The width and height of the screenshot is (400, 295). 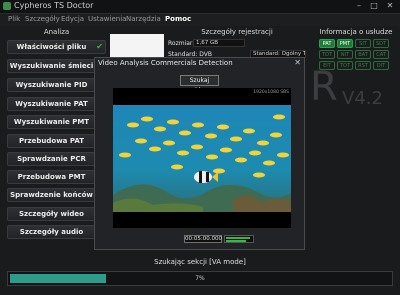 What do you see at coordinates (203, 239) in the screenshot?
I see `timecode-display: 00:05:00.000` at bounding box center [203, 239].